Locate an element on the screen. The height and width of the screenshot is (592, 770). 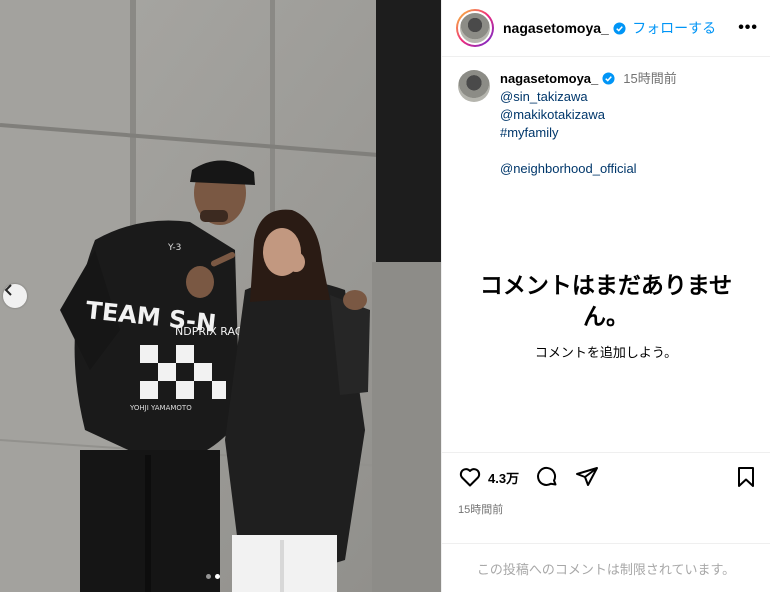
hashtag-link: #myfamily is located at coordinates (588, 133).